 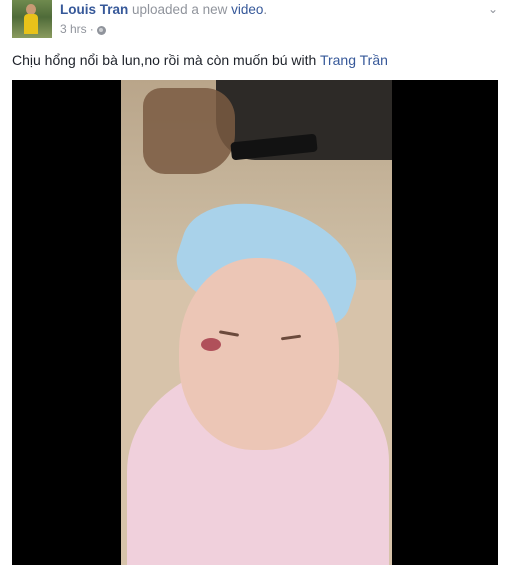 What do you see at coordinates (180, 9) in the screenshot?
I see `post-action-text: uploaded a new` at bounding box center [180, 9].